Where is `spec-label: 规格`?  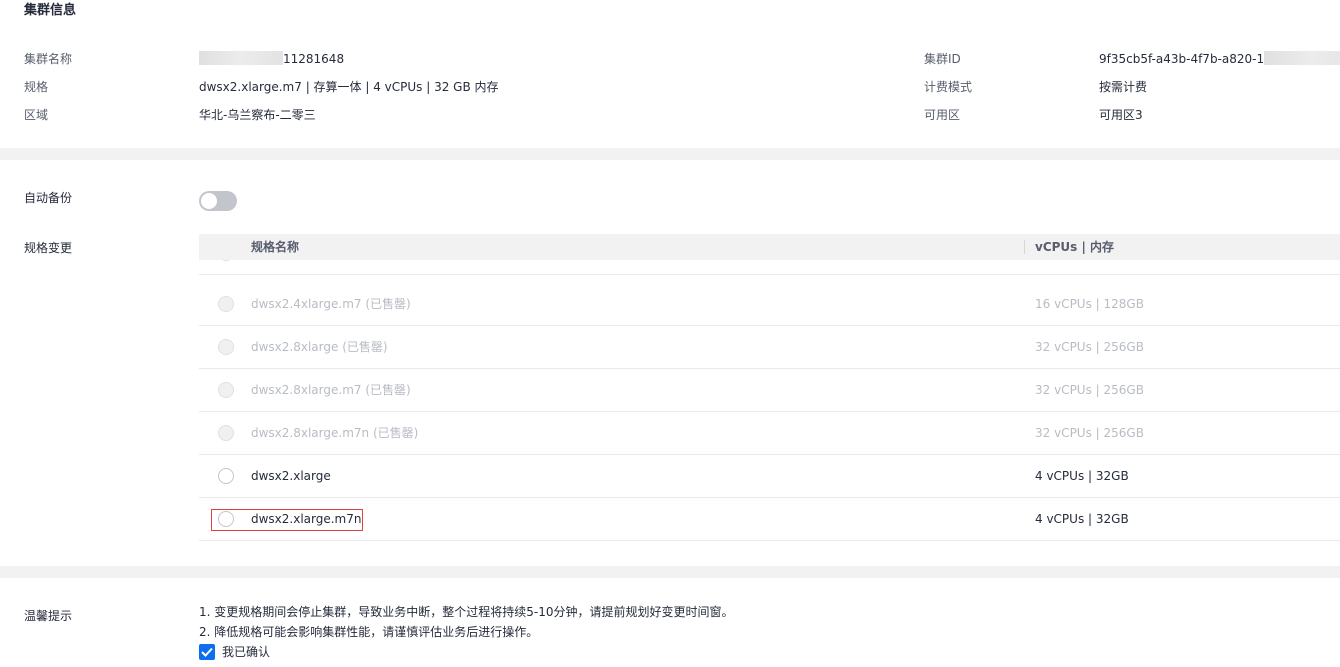 spec-label: 规格 is located at coordinates (36, 87).